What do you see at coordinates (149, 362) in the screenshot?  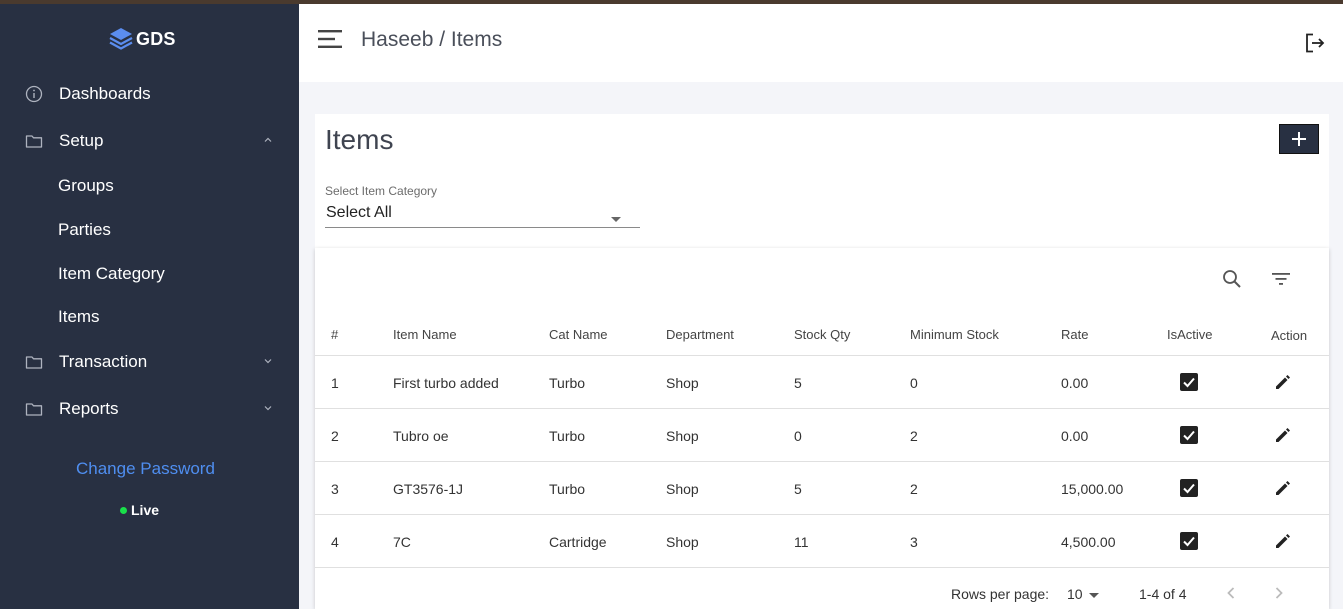 I see `sidebar-item-transaction: Transaction` at bounding box center [149, 362].